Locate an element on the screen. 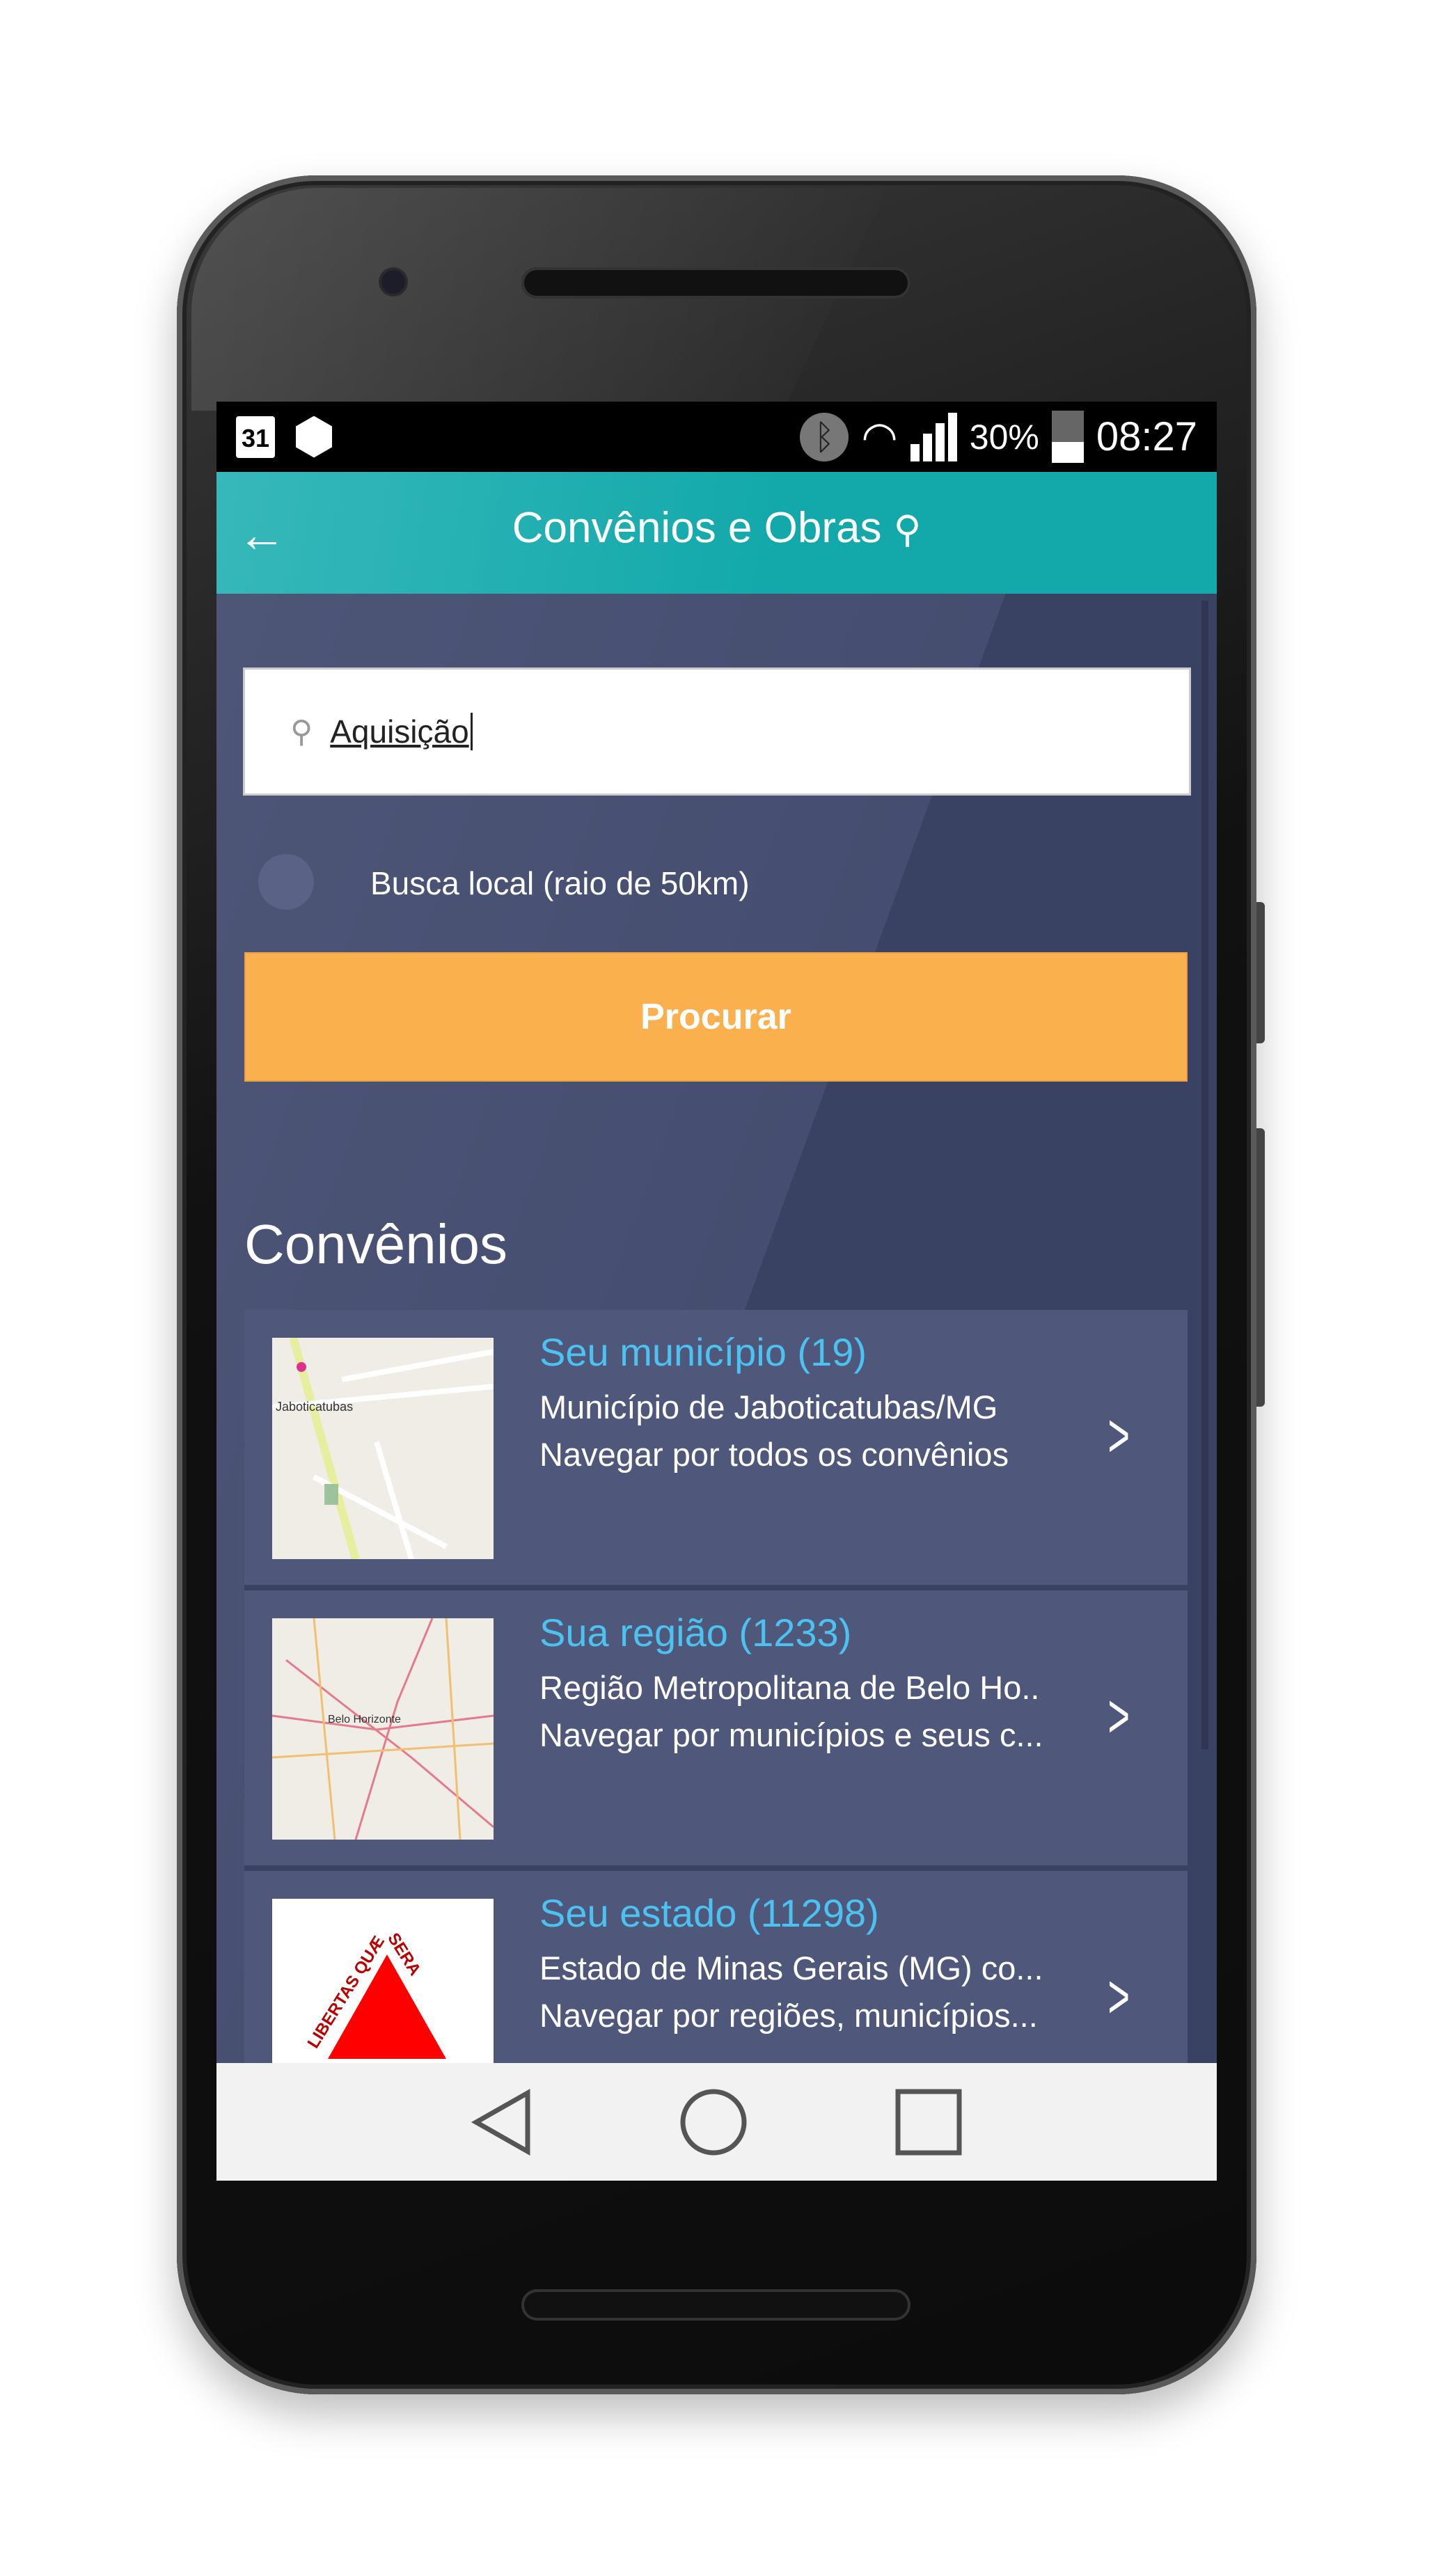 This screenshot has width=1443, height=2576. clock: 08:27 is located at coordinates (1146, 436).